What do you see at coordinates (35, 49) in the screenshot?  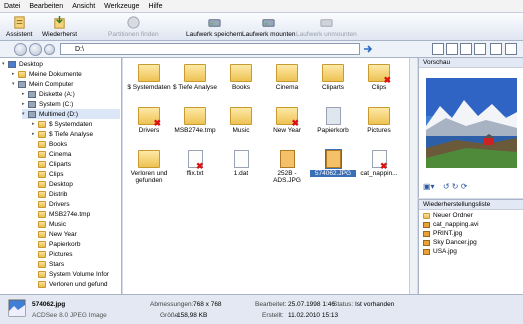 I see `forward-button` at bounding box center [35, 49].